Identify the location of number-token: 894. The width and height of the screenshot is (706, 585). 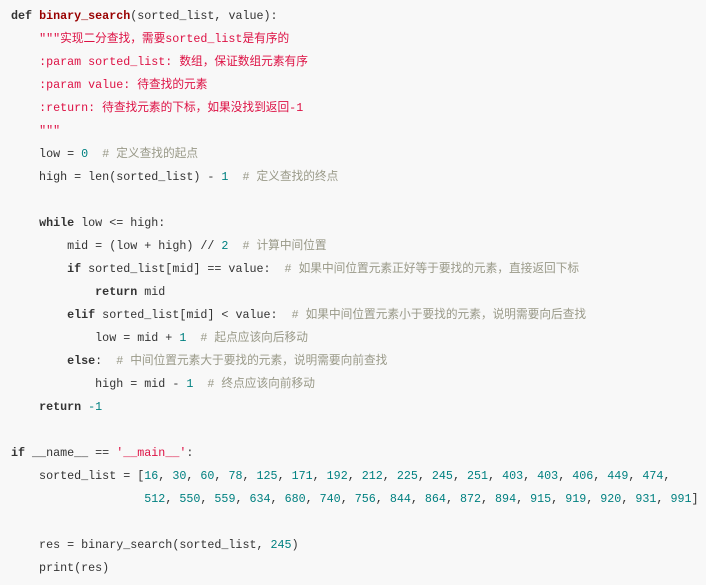
(506, 499).